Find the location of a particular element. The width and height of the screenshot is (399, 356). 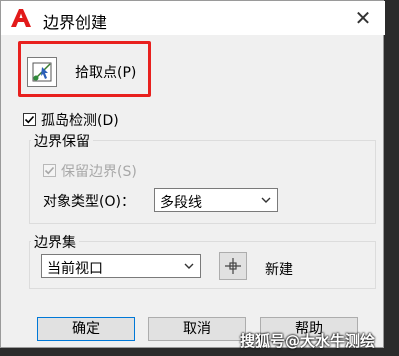

autocad-logo-icon is located at coordinates (21, 18).